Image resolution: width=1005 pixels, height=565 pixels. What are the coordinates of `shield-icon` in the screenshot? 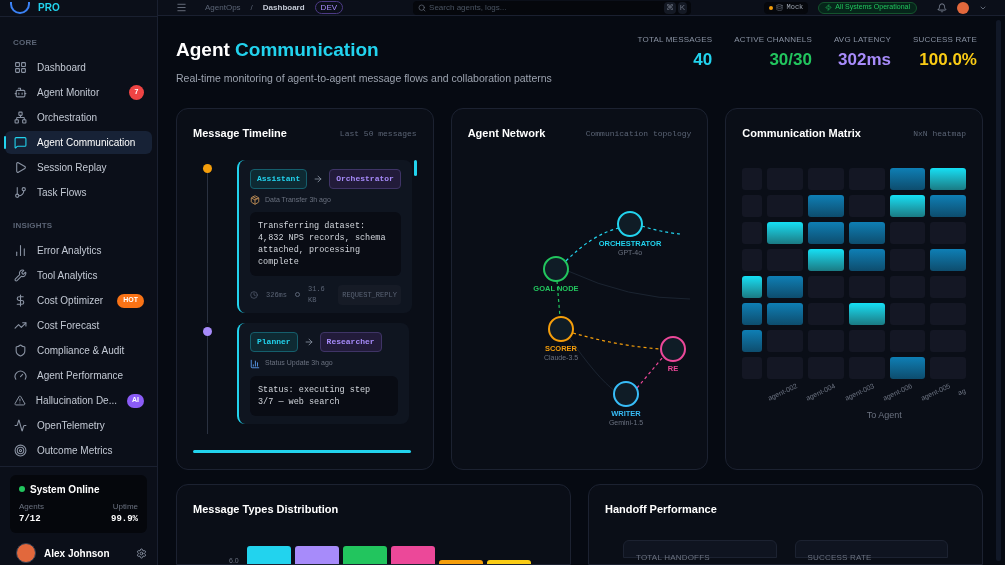 It's located at (20, 350).